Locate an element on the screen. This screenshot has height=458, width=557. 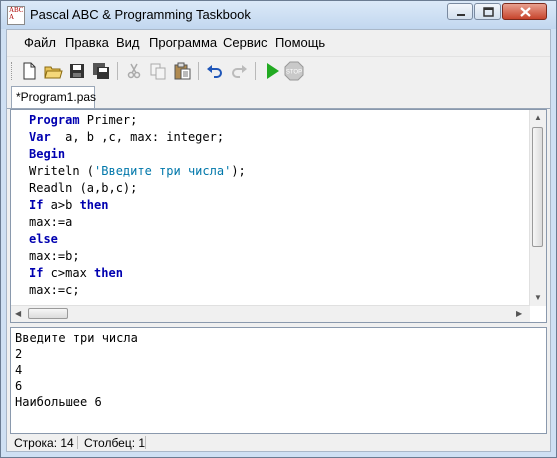
cut-button is located at coordinates (134, 71).